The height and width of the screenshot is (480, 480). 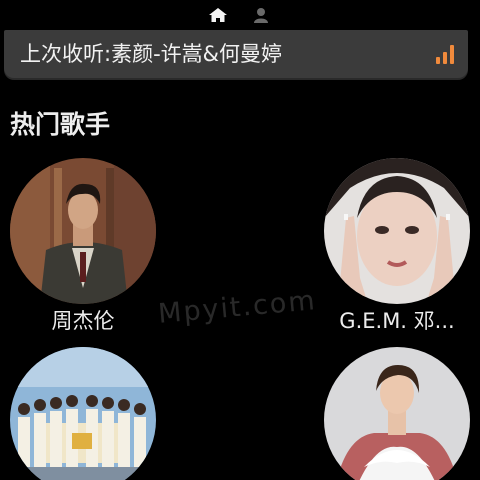 What do you see at coordinates (151, 54) in the screenshot?
I see `last-played-text: 上次收听:素颜-许嵩&何曼婷` at bounding box center [151, 54].